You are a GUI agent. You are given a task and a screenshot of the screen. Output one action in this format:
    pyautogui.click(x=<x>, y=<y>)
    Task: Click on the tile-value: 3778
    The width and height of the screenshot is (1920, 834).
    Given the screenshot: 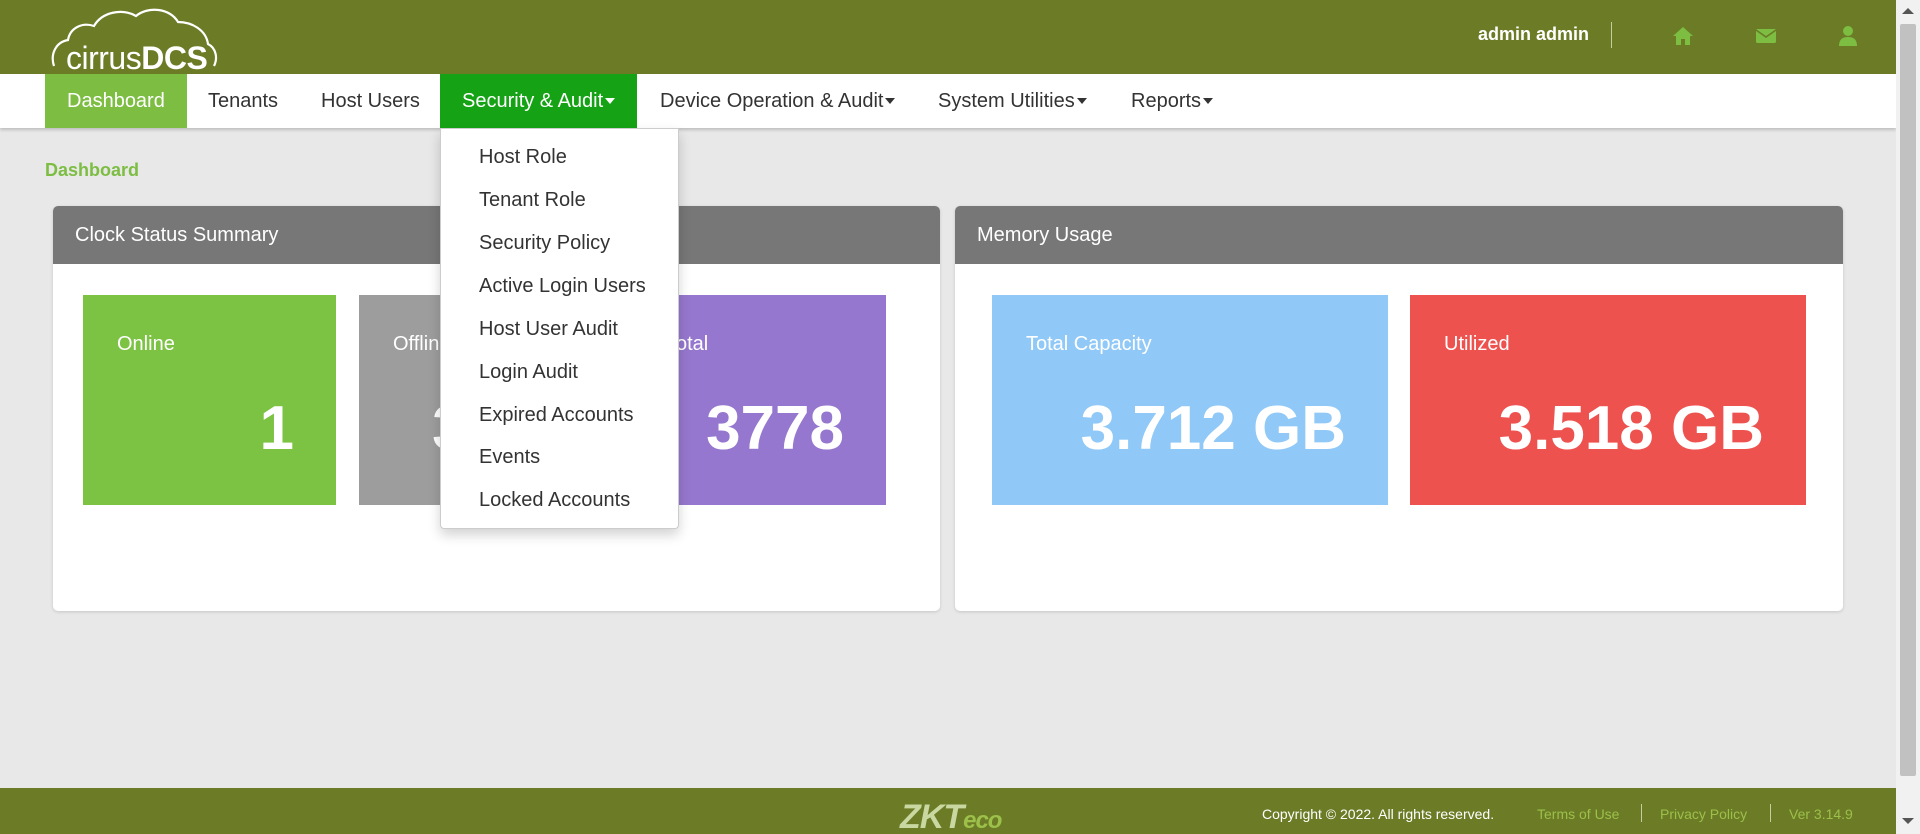 What is the action you would take?
    pyautogui.click(x=775, y=428)
    